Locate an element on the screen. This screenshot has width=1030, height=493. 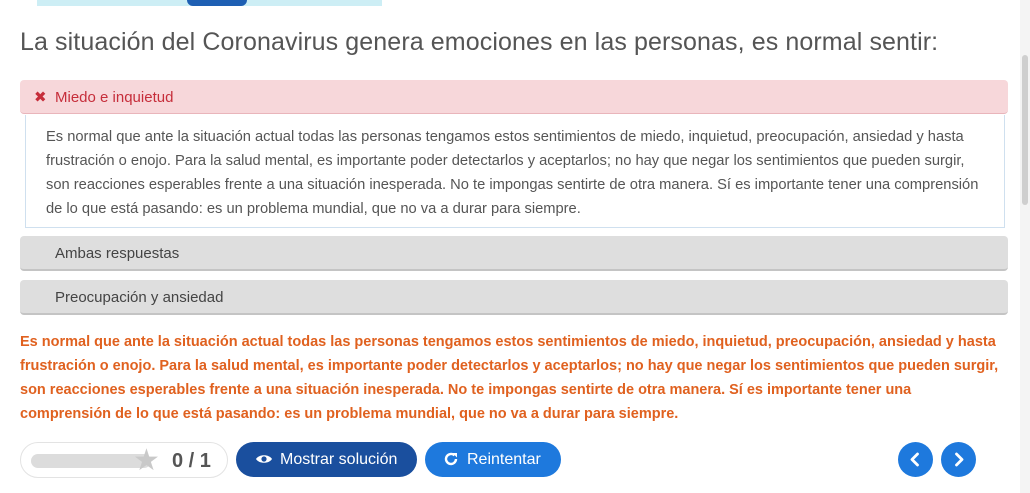
scrollbar is located at coordinates (1025, 246).